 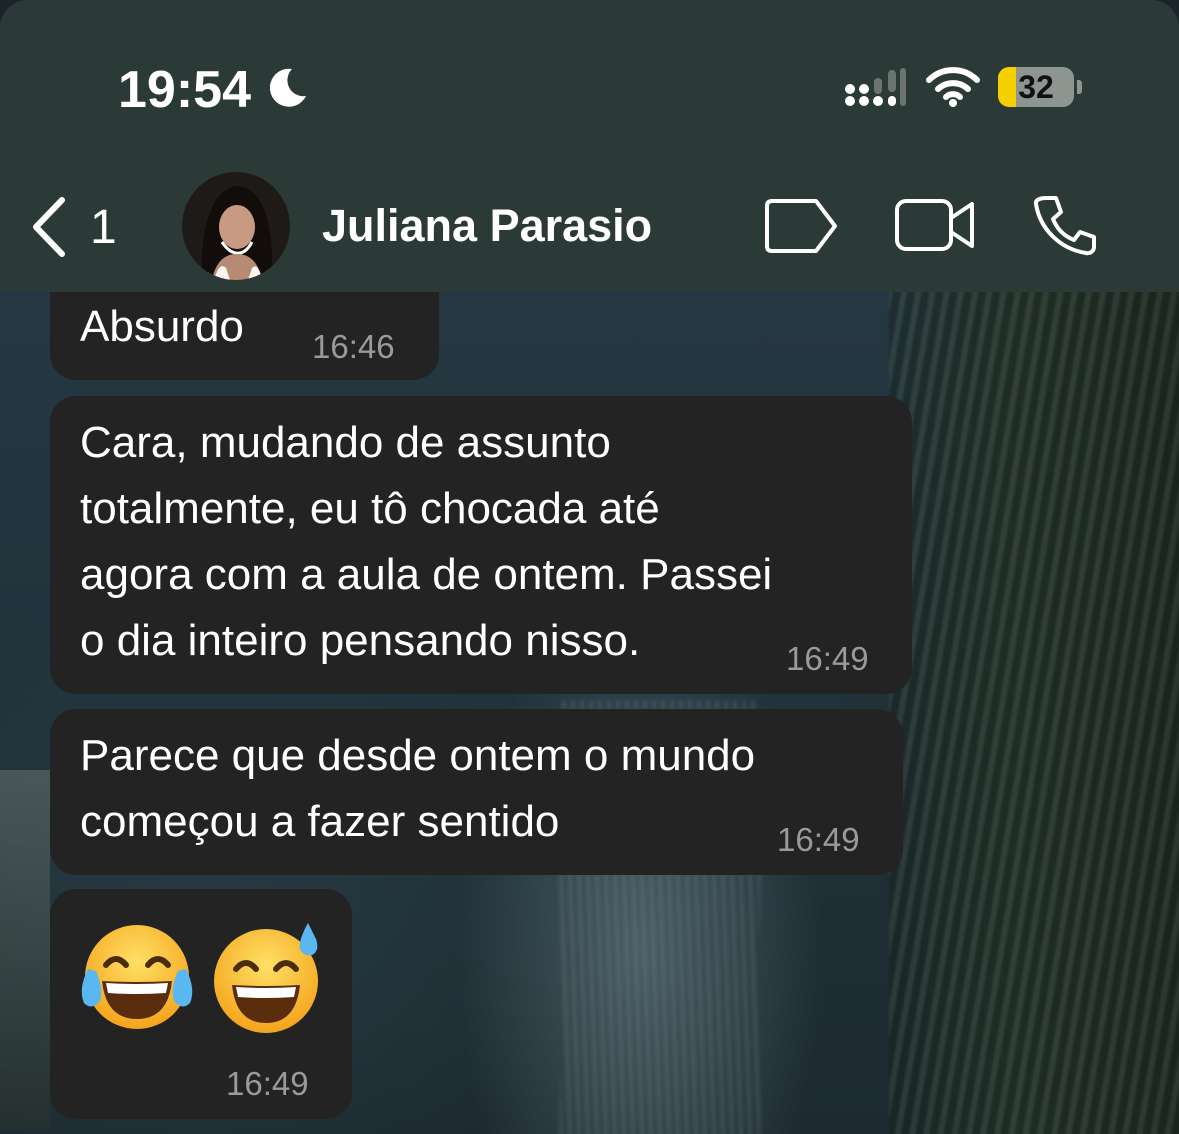 I want to click on video-camera-icon, so click(x=935, y=225).